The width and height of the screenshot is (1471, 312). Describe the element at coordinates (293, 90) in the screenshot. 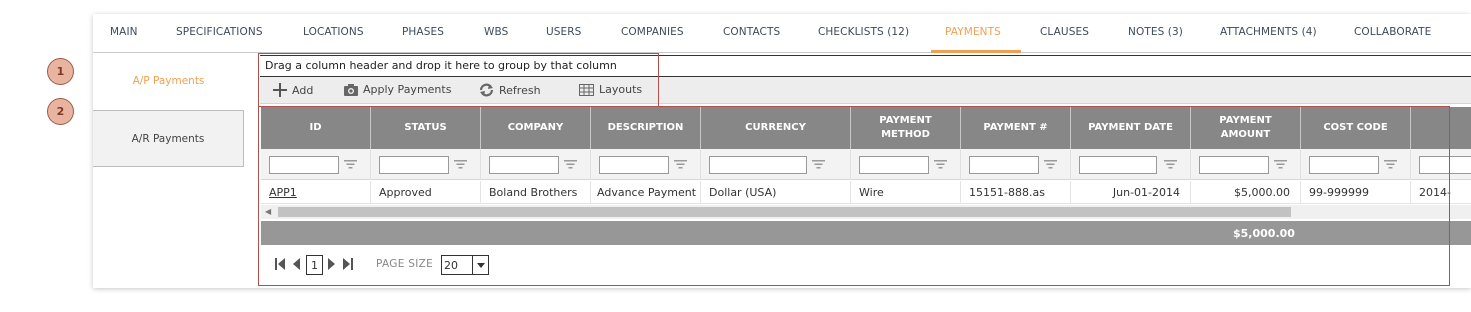

I see `add-button: Add` at that location.